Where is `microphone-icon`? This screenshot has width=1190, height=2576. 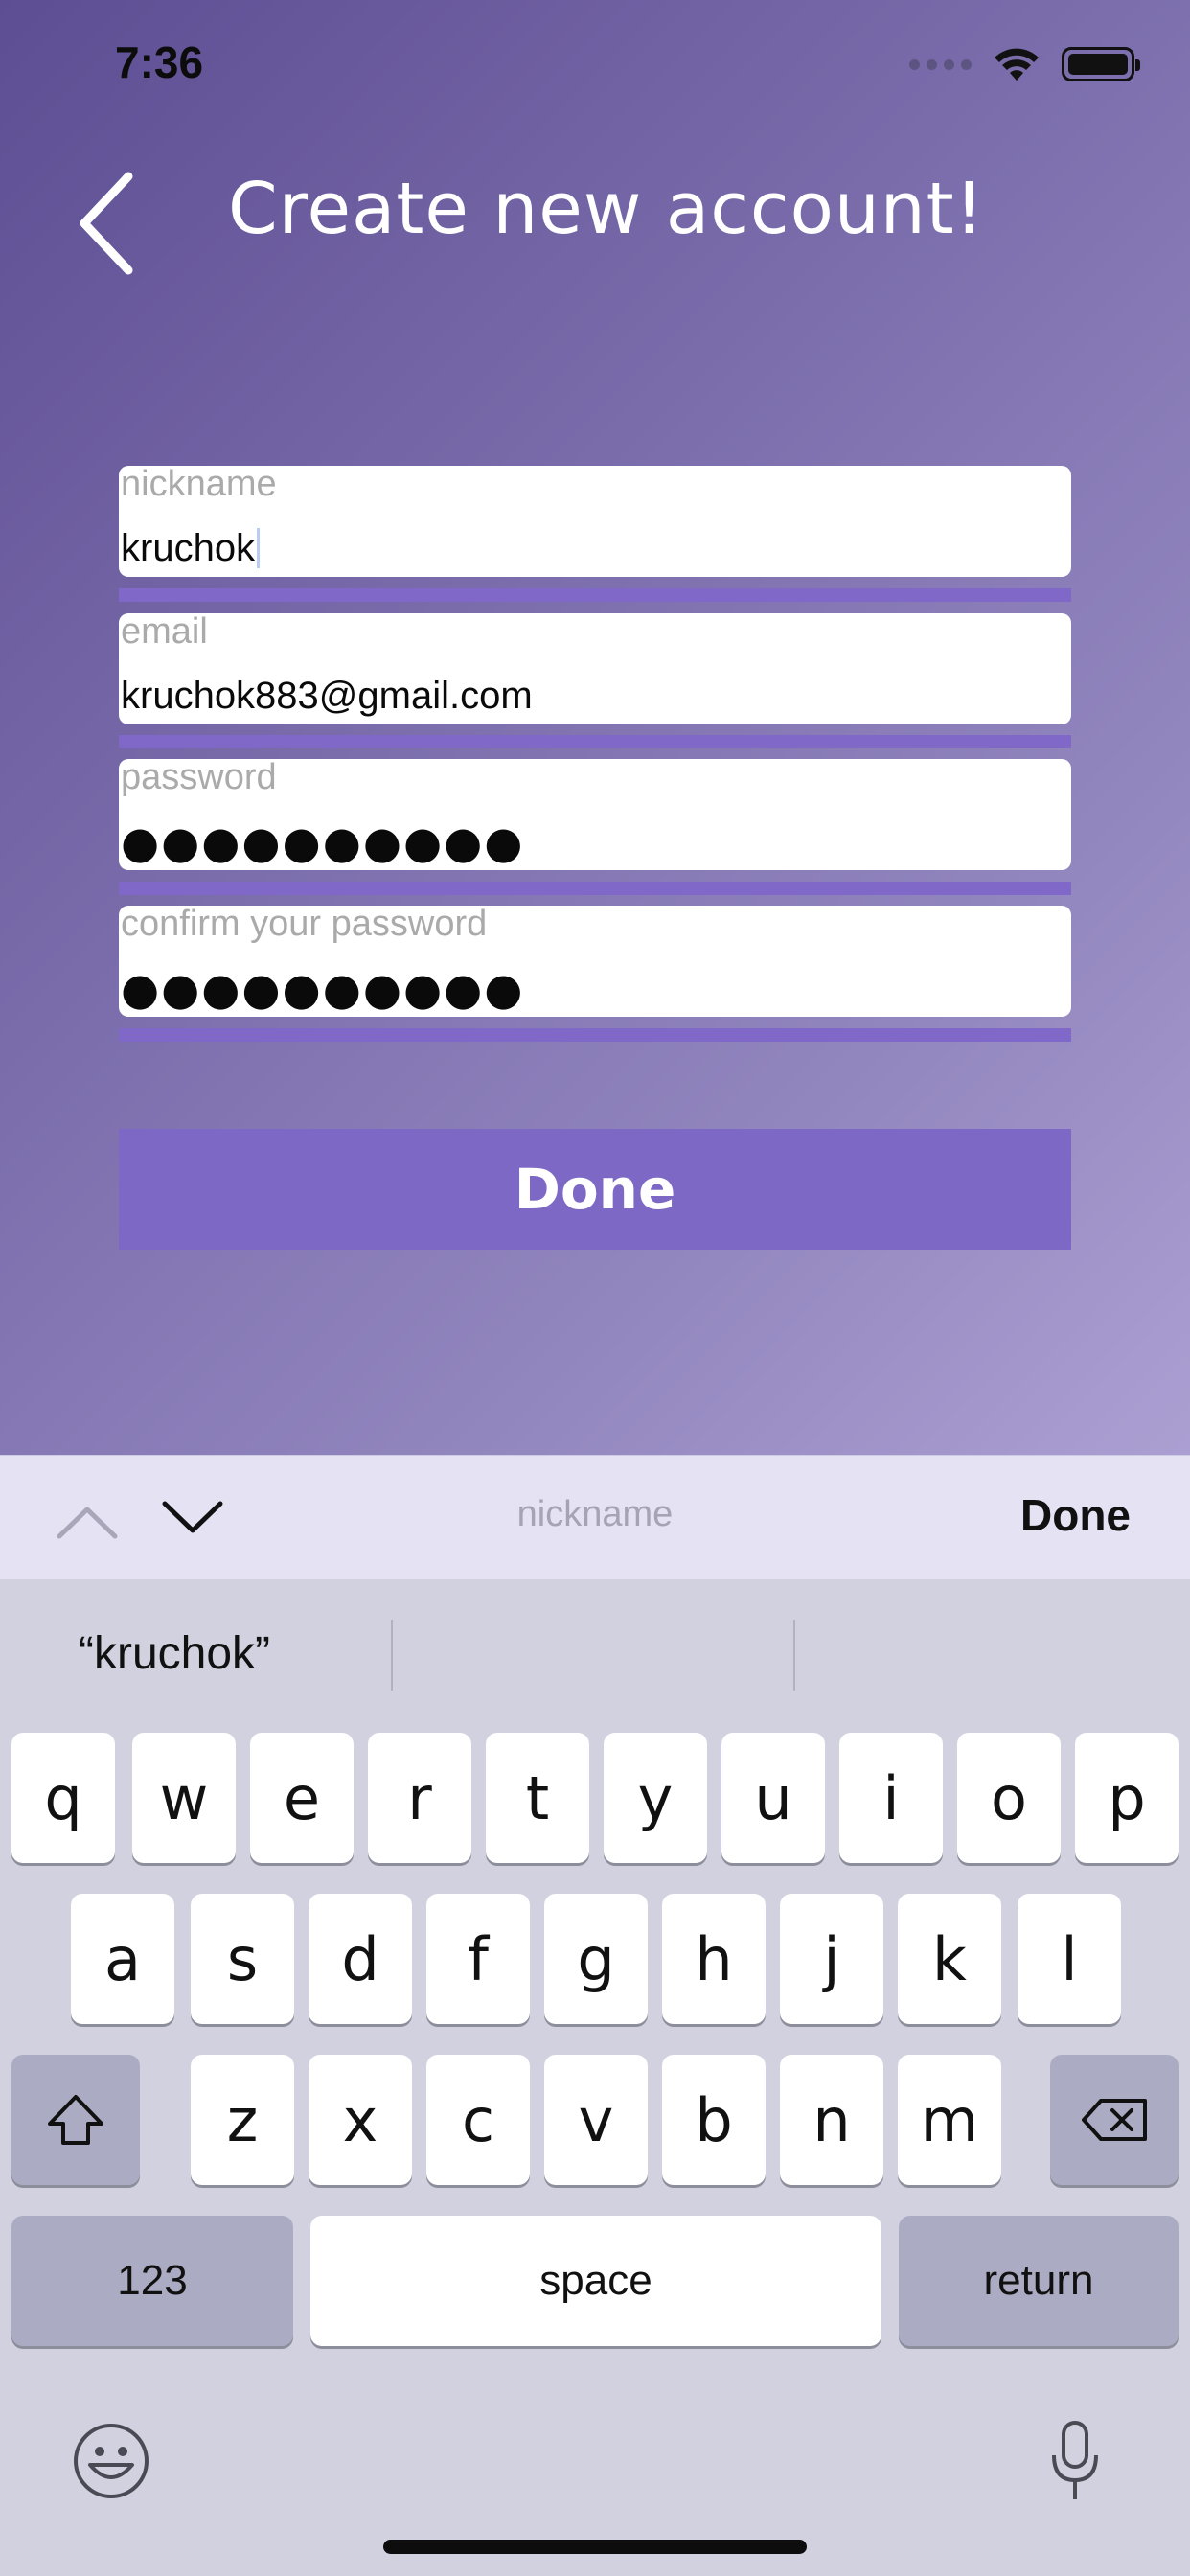
microphone-icon is located at coordinates (1075, 2460).